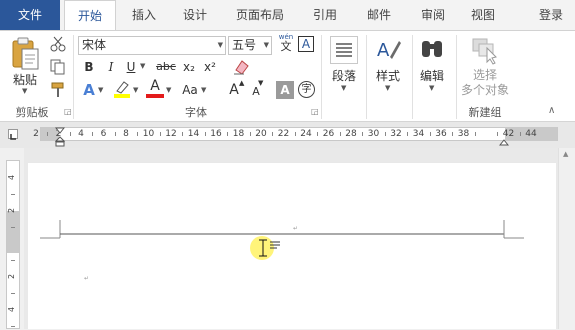 Image resolution: width=575 pixels, height=330 pixels. What do you see at coordinates (32, 112) in the screenshot?
I see `clipboard-group-label: 剪贴板` at bounding box center [32, 112].